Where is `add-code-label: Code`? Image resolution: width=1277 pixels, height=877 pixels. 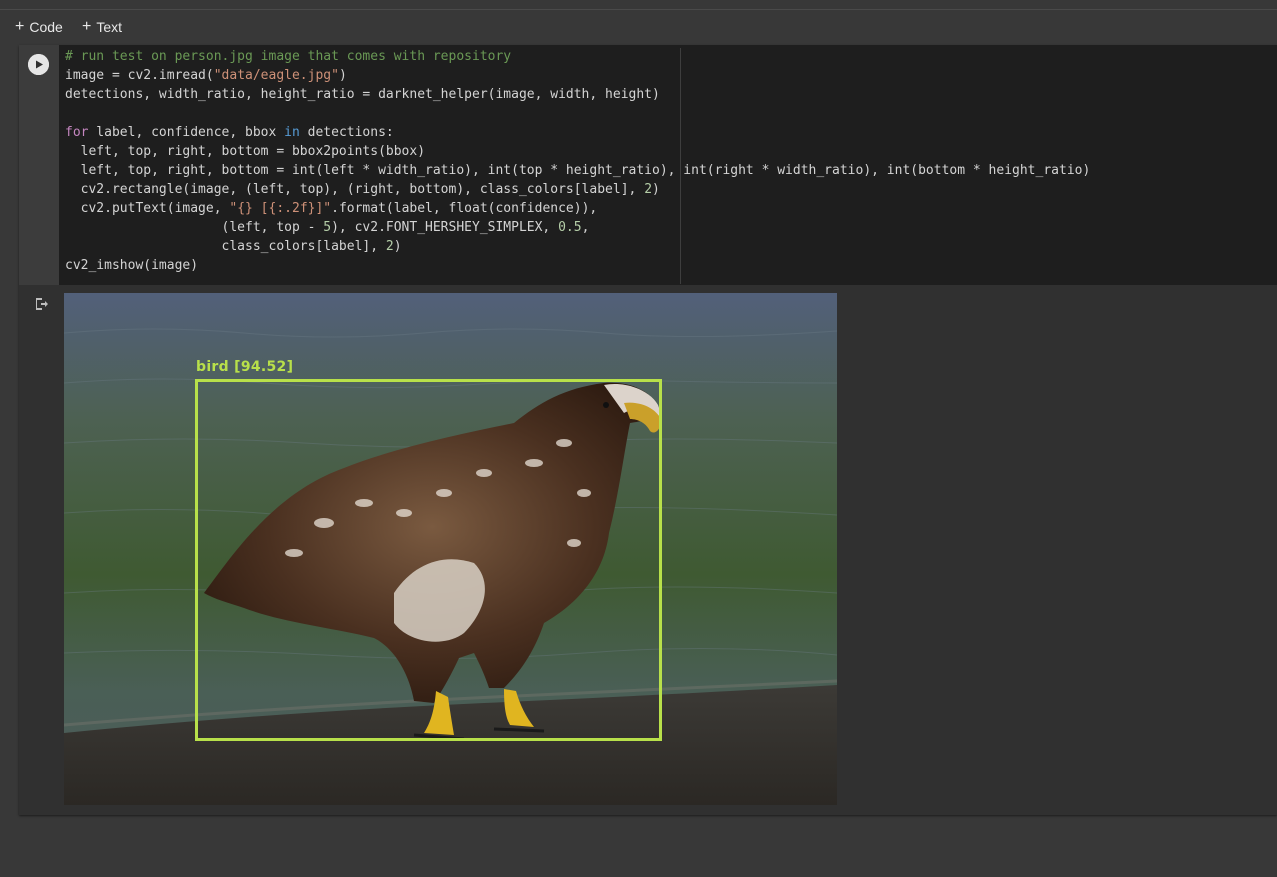
add-code-label: Code is located at coordinates (46, 27).